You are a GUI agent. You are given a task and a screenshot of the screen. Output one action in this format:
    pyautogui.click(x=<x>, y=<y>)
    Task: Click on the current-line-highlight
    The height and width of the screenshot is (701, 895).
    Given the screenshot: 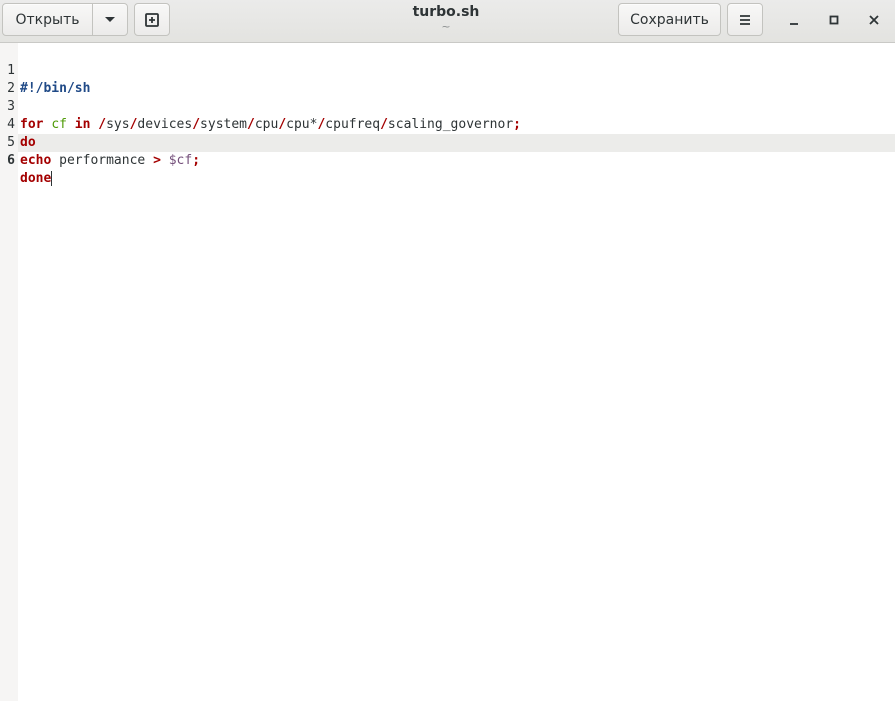 What is the action you would take?
    pyautogui.click(x=456, y=143)
    